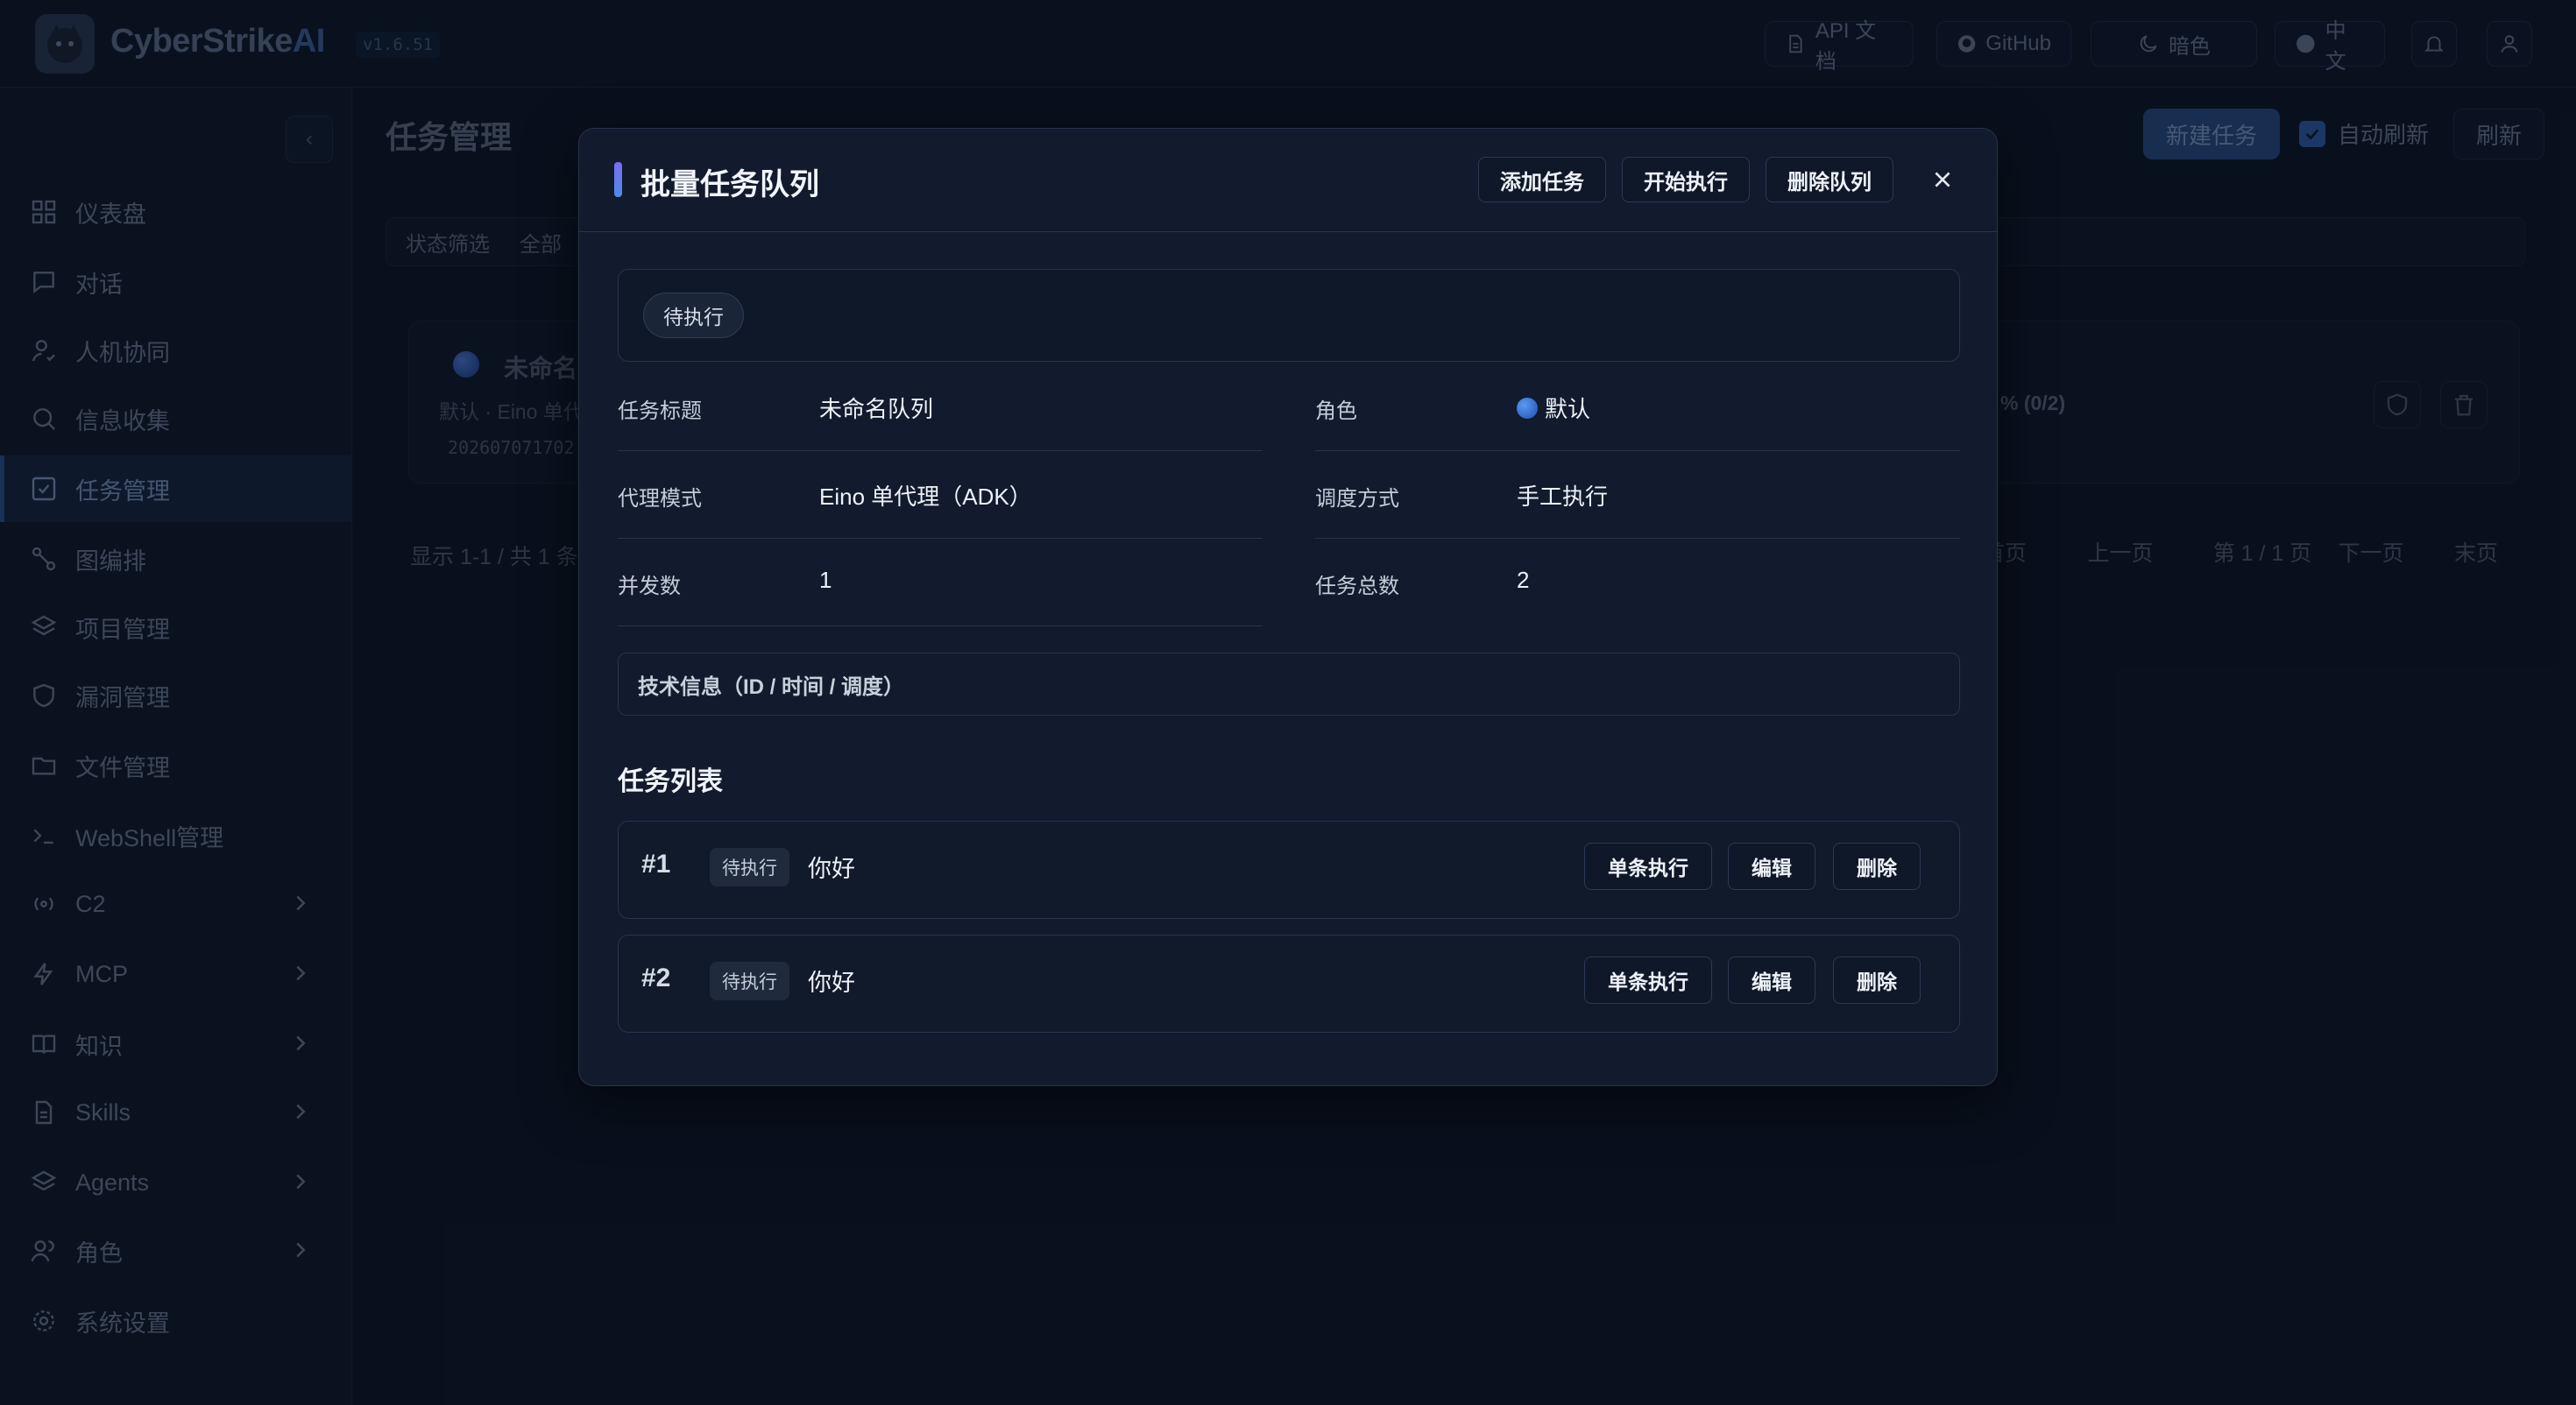  What do you see at coordinates (618, 179) in the screenshot?
I see `title-accent-bar` at bounding box center [618, 179].